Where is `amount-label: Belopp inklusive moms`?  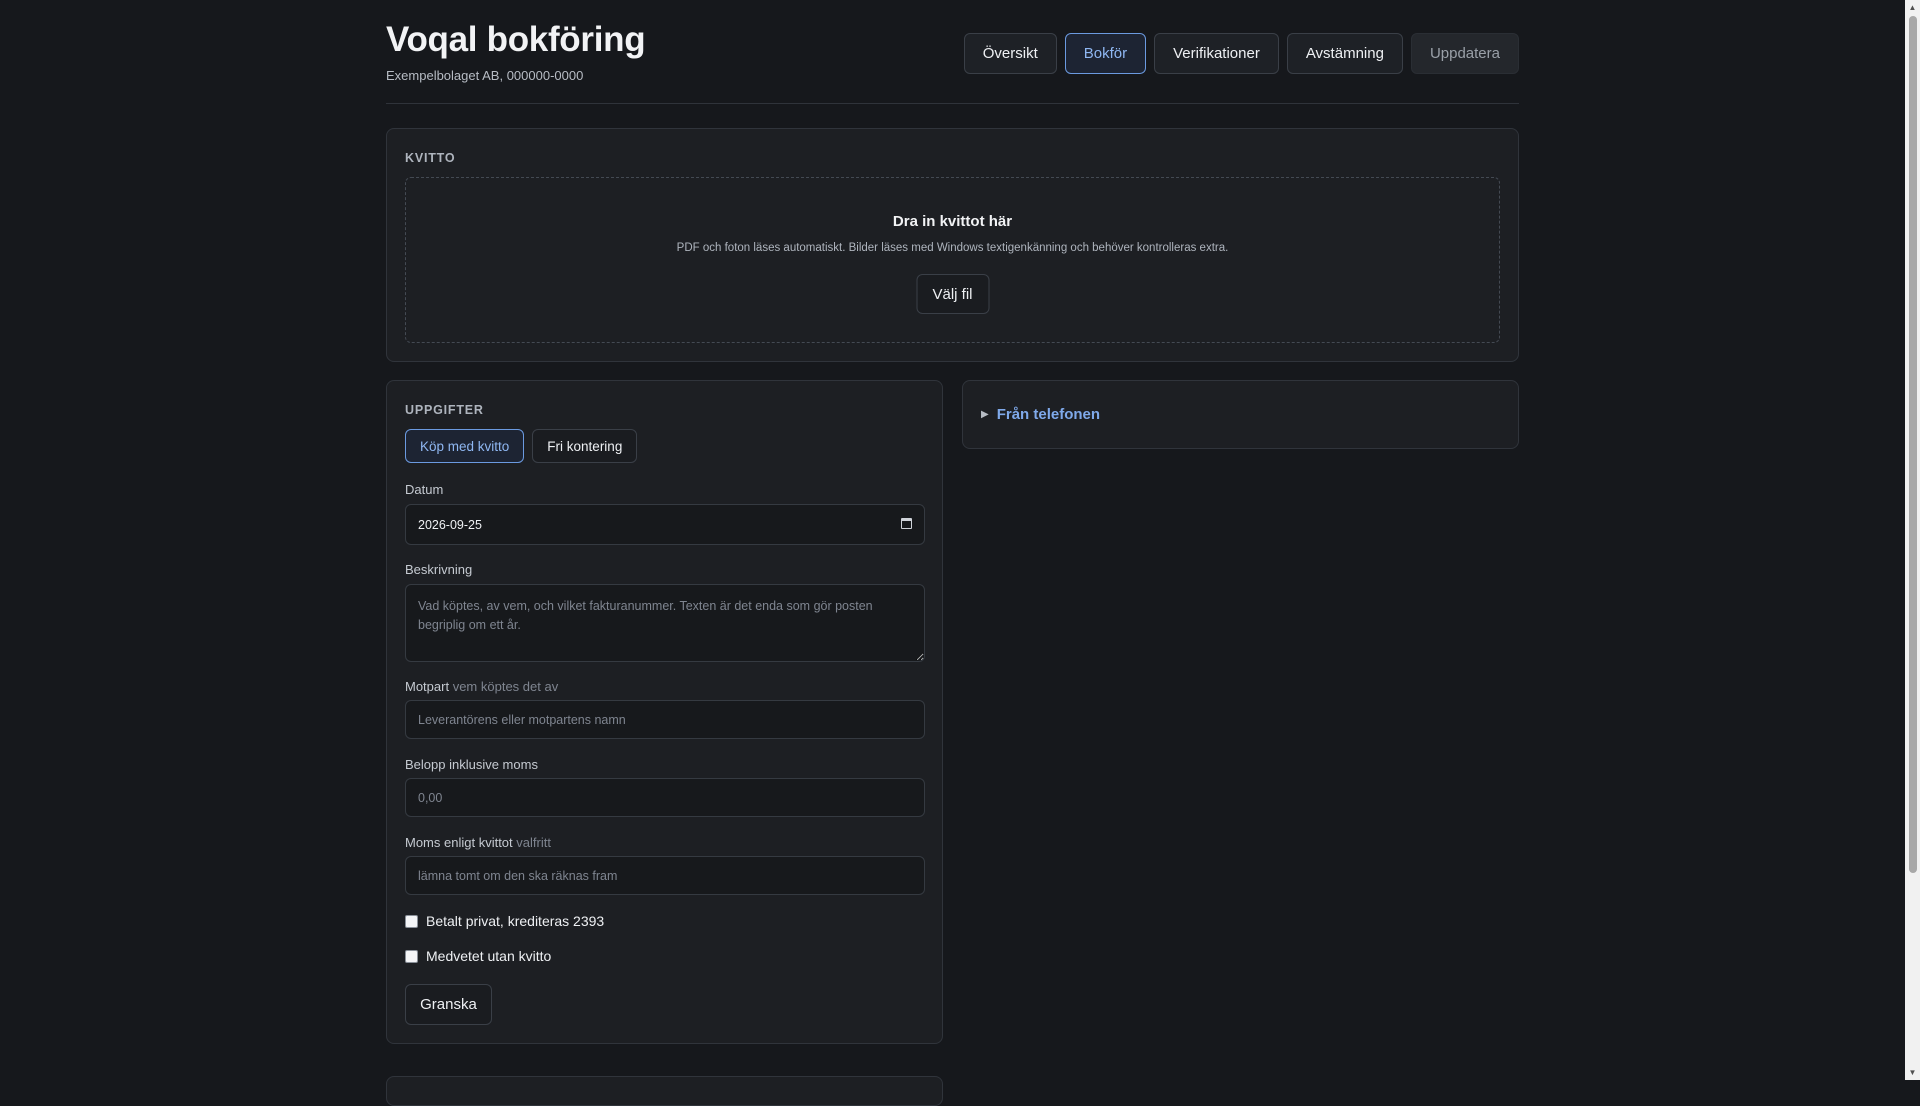 amount-label: Belopp inklusive moms is located at coordinates (471, 764).